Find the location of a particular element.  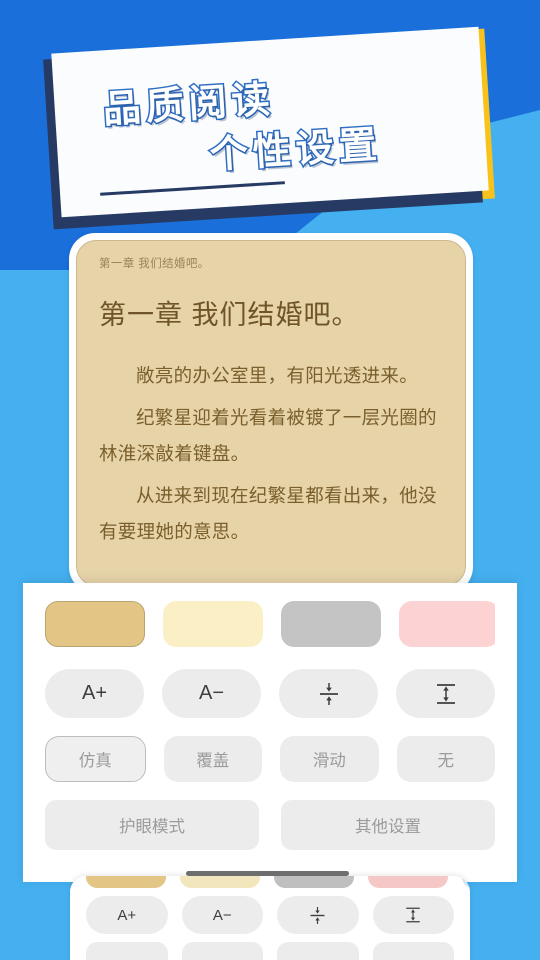

eye-protection-mode-button: 护眼模式 is located at coordinates (152, 825).